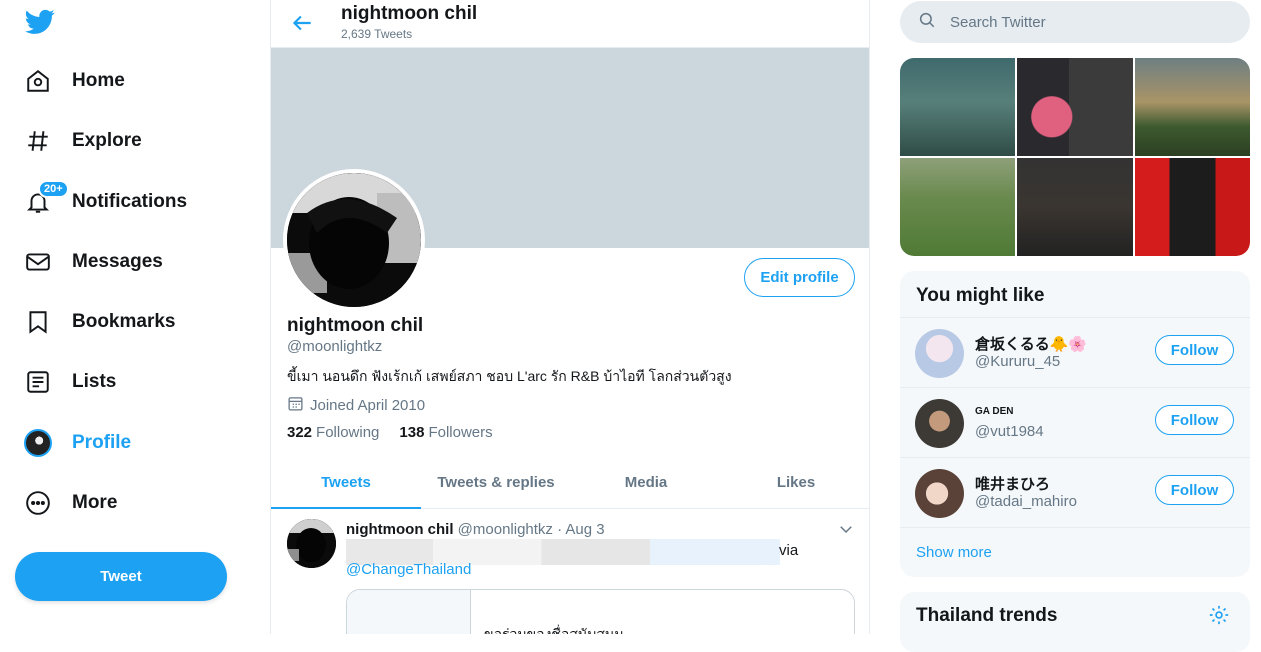 The width and height of the screenshot is (1261, 652). Describe the element at coordinates (531, 529) in the screenshot. I see `tweet-meta: @moonlightkz · Aug 3` at that location.